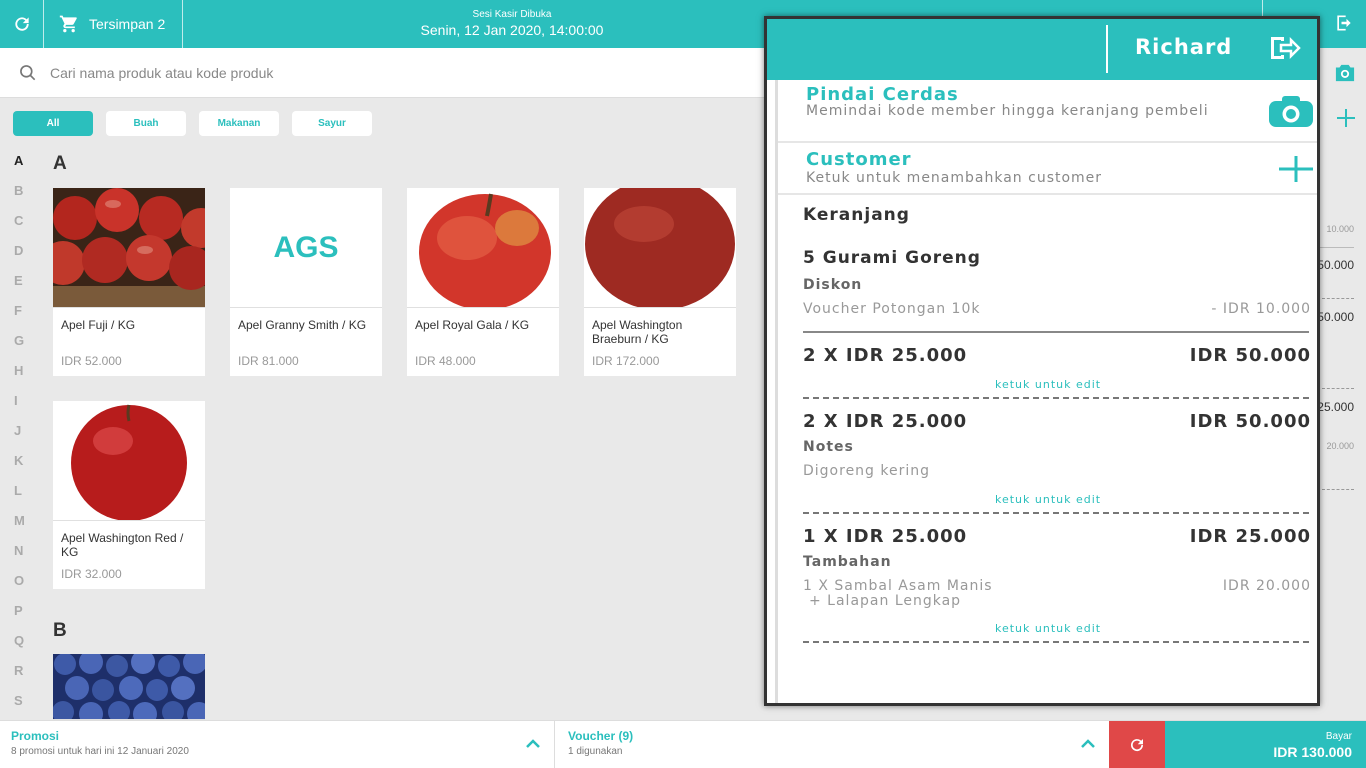 The width and height of the screenshot is (1366, 768). Describe the element at coordinates (60, 163) in the screenshot. I see `section-heading: A` at that location.